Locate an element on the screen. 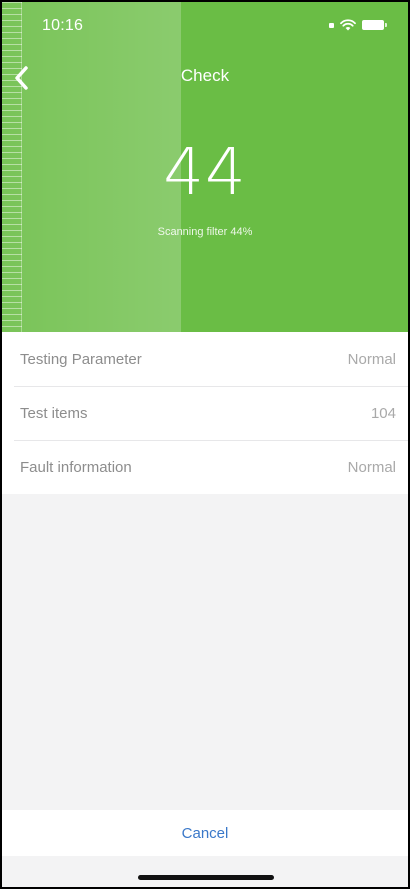 This screenshot has height=889, width=410. row-value: 104 is located at coordinates (383, 413).